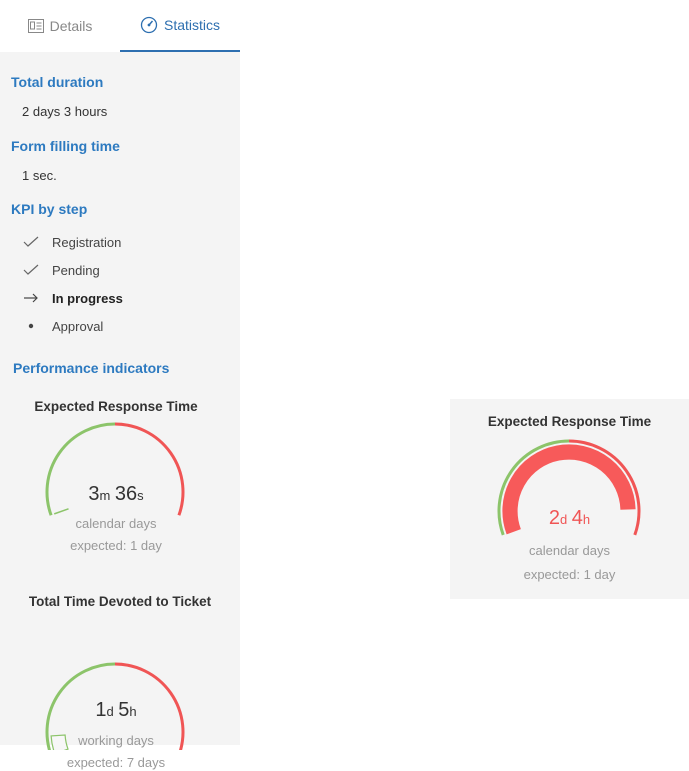 This screenshot has height=771, width=689. I want to click on gauge-unit-minor: h, so click(133, 711).